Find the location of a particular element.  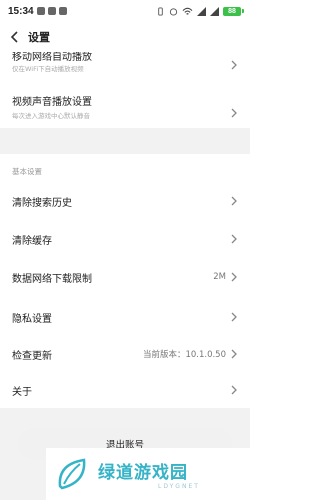

battery-icon: 88 is located at coordinates (233, 11).